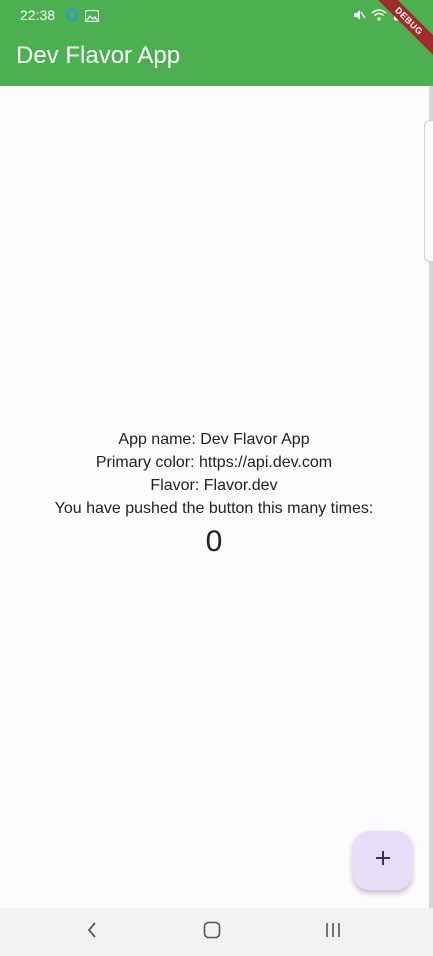 This screenshot has width=433, height=956. I want to click on plus-icon, so click(383, 860).